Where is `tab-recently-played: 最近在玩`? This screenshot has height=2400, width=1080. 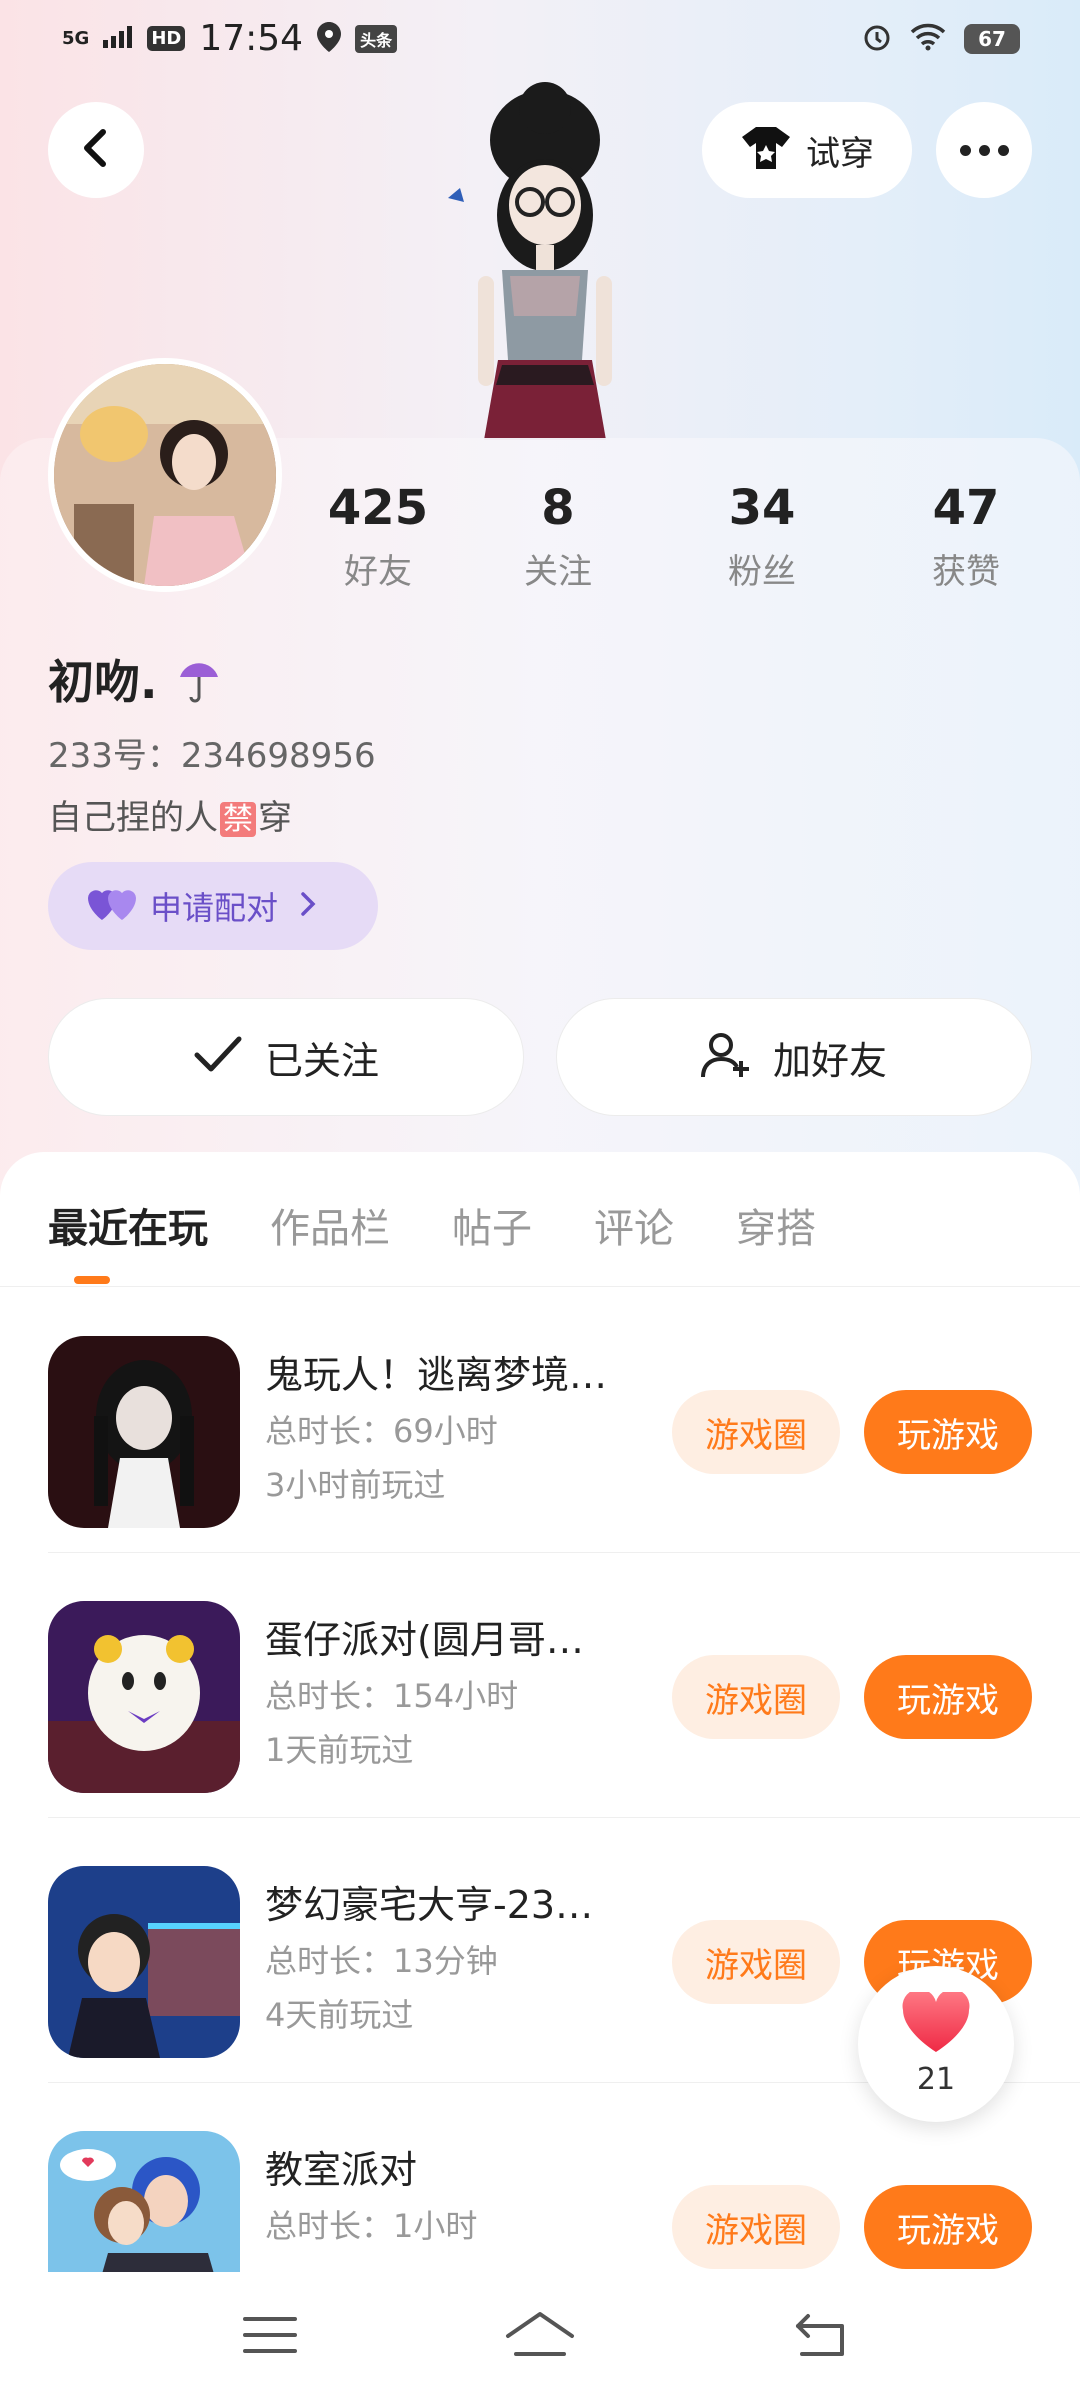
tab-recently-played: 最近在玩 is located at coordinates (128, 1225).